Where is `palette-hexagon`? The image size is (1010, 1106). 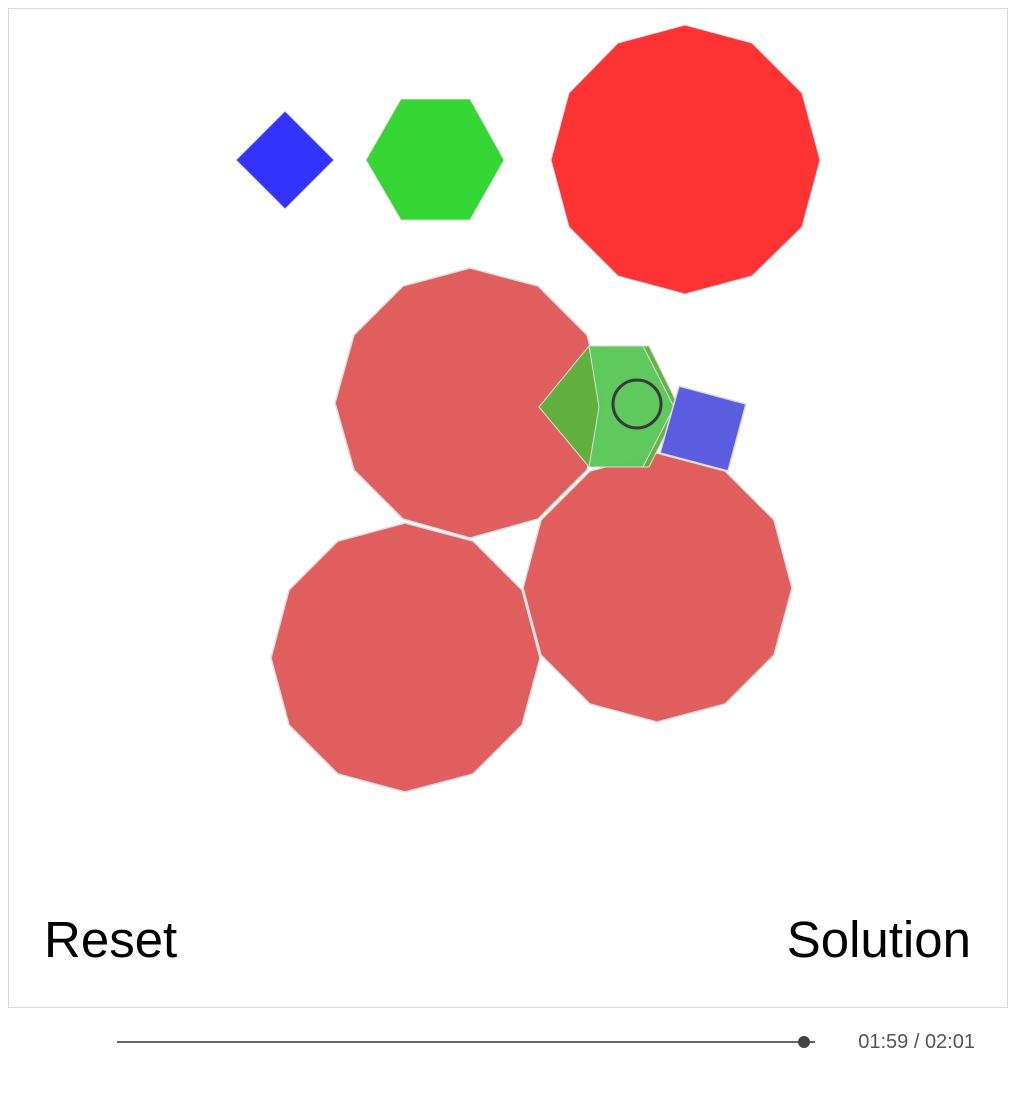
palette-hexagon is located at coordinates (435, 159).